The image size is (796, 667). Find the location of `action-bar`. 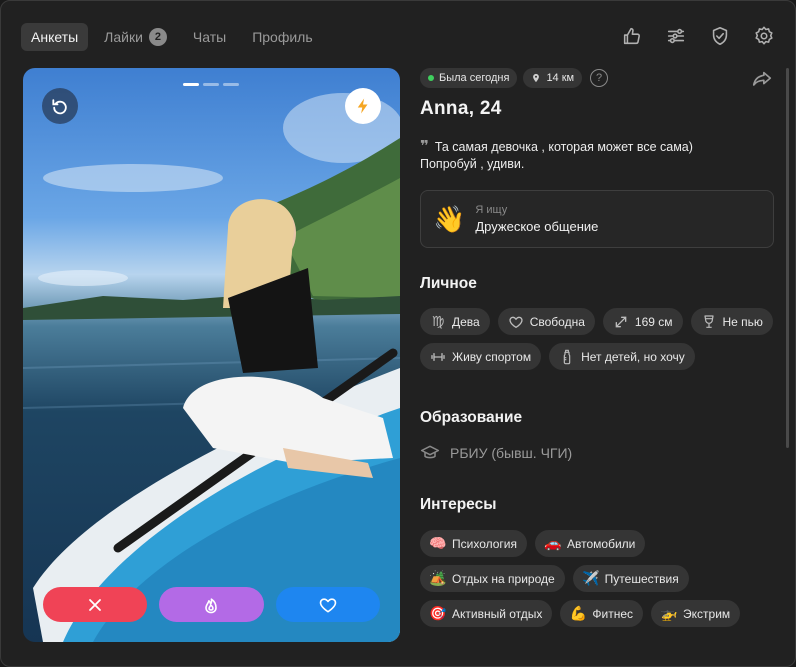

action-bar is located at coordinates (211, 604).